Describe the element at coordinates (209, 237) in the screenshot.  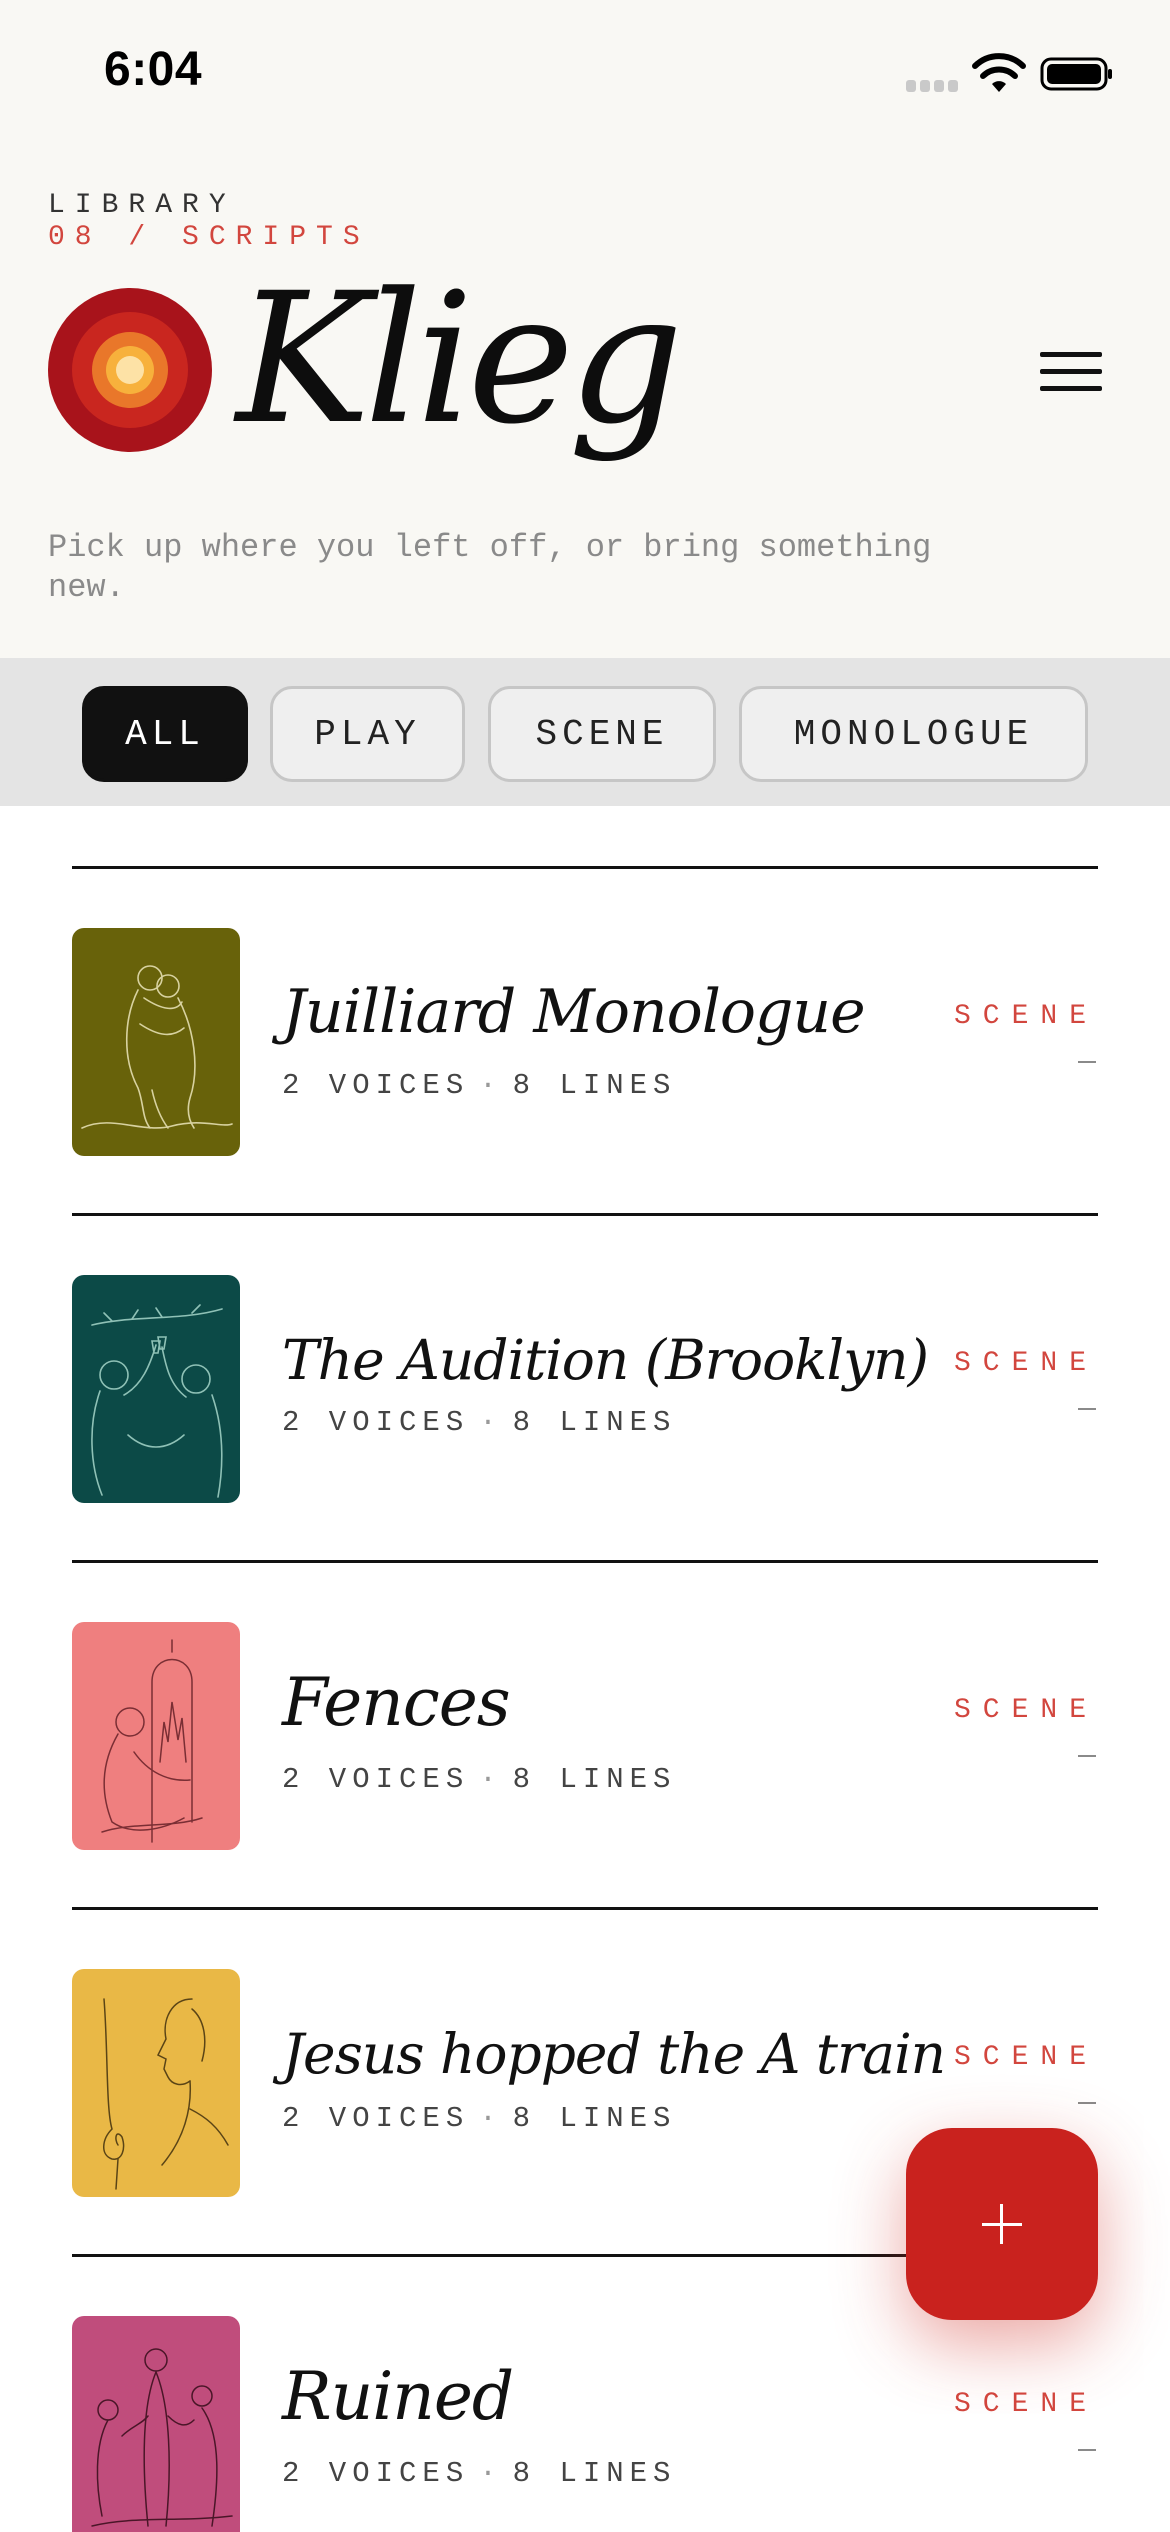
I see `script-count: 08 / SCRIPTS` at that location.